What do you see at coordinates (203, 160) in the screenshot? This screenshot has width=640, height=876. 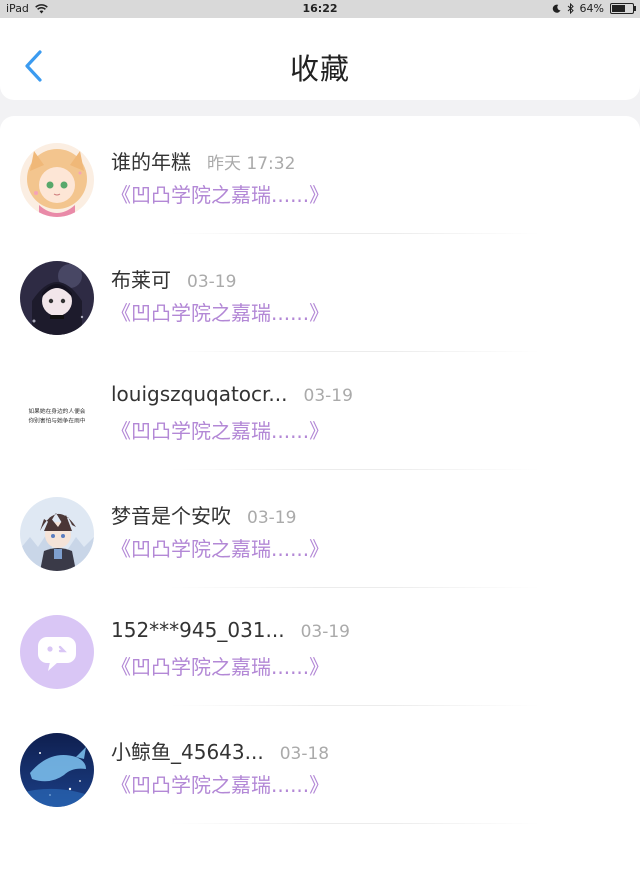 I see `item-name: 谁的年糕 昨天 17:32` at bounding box center [203, 160].